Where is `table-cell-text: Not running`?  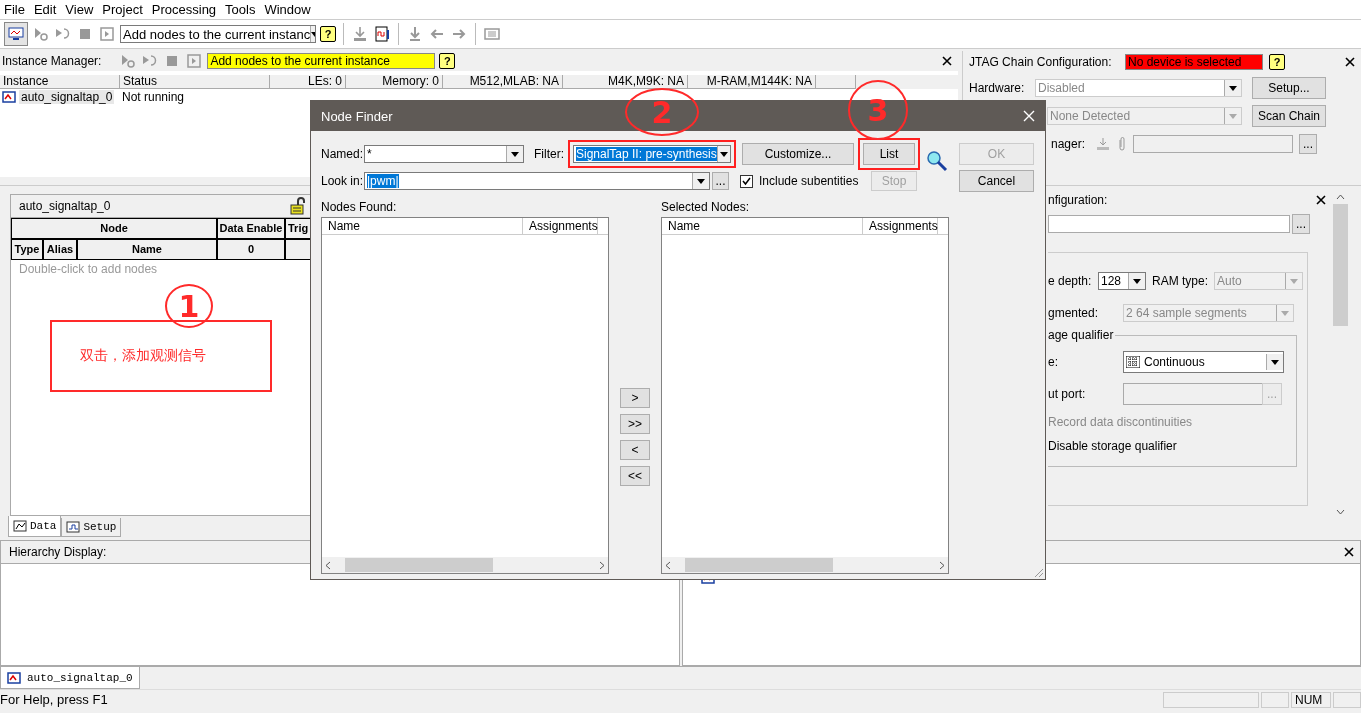
table-cell-text: Not running is located at coordinates (153, 97).